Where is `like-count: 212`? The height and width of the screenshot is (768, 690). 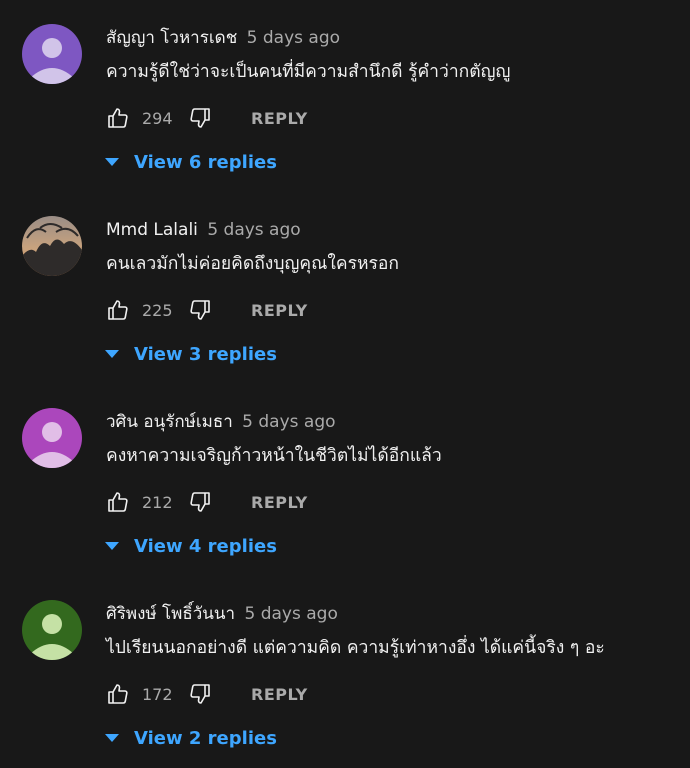 like-count: 212 is located at coordinates (157, 502).